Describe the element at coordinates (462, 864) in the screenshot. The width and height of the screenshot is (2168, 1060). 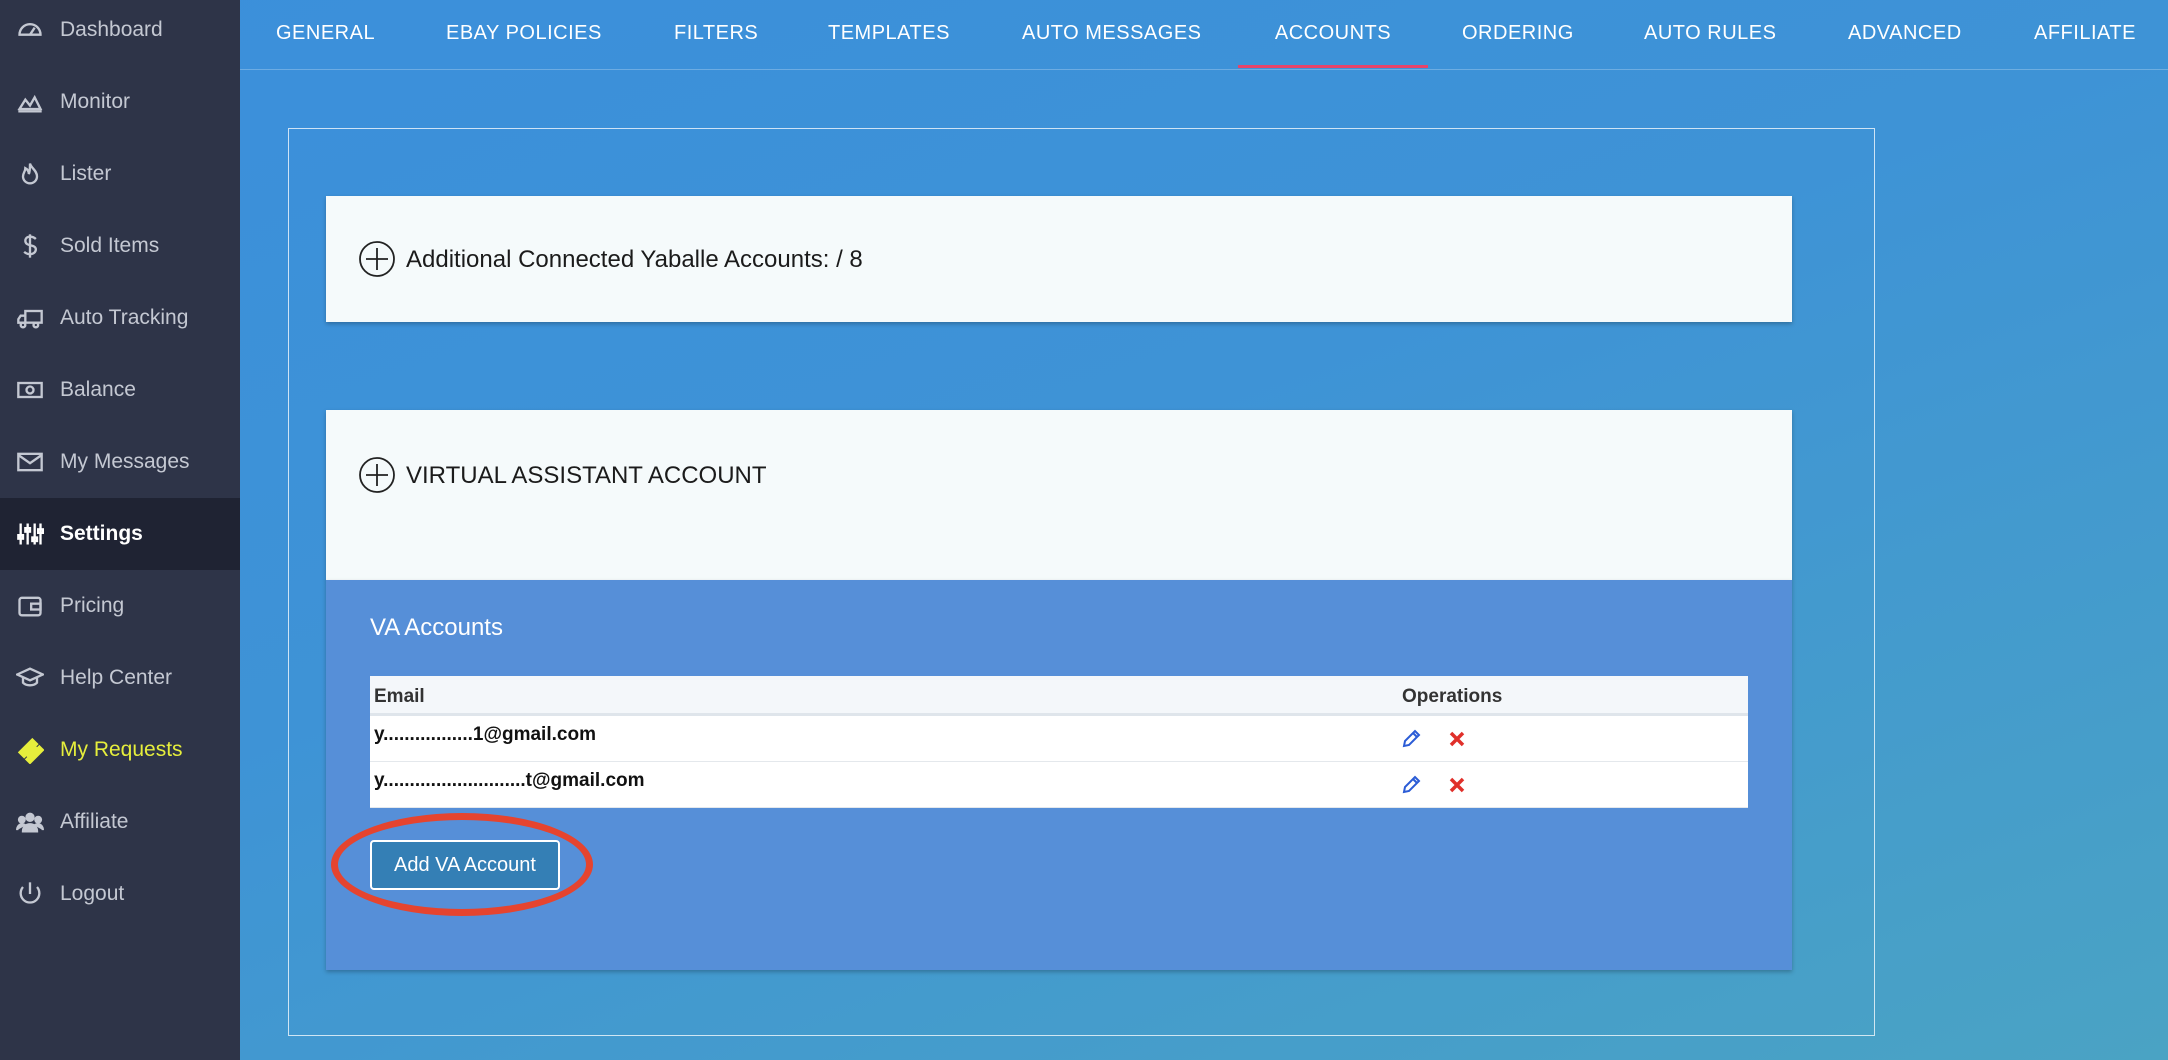
I see `highlight-circle-annotation` at that location.